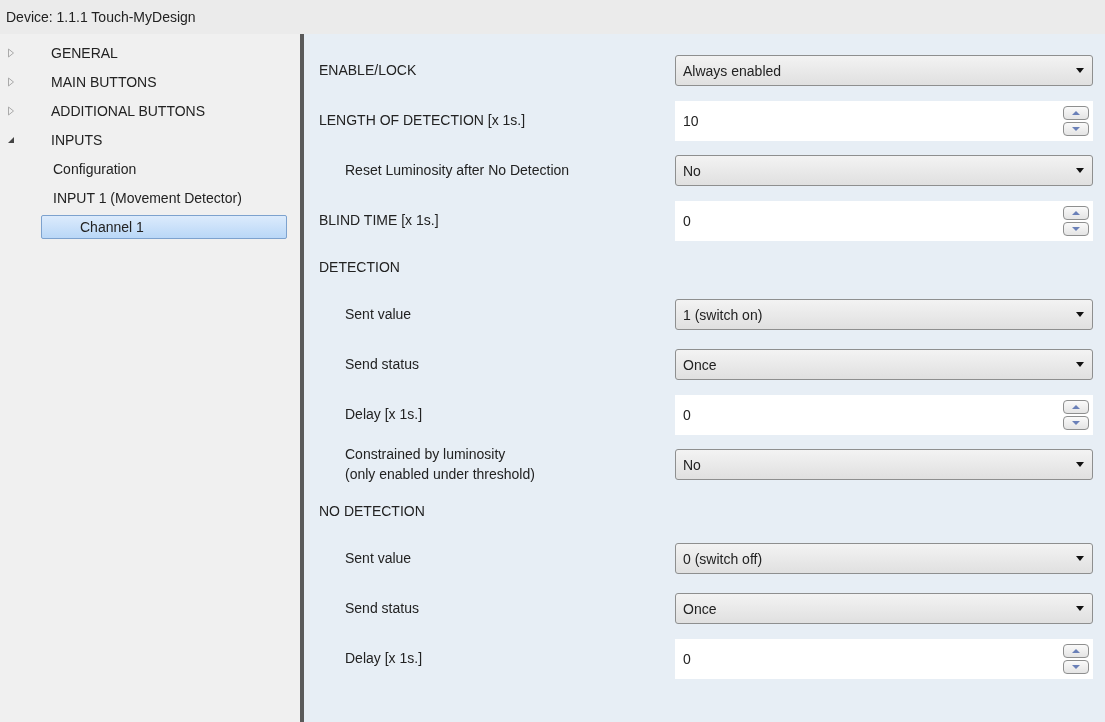 This screenshot has height=722, width=1105. Describe the element at coordinates (884, 314) in the screenshot. I see `dropdown: 1 (switch on)` at that location.